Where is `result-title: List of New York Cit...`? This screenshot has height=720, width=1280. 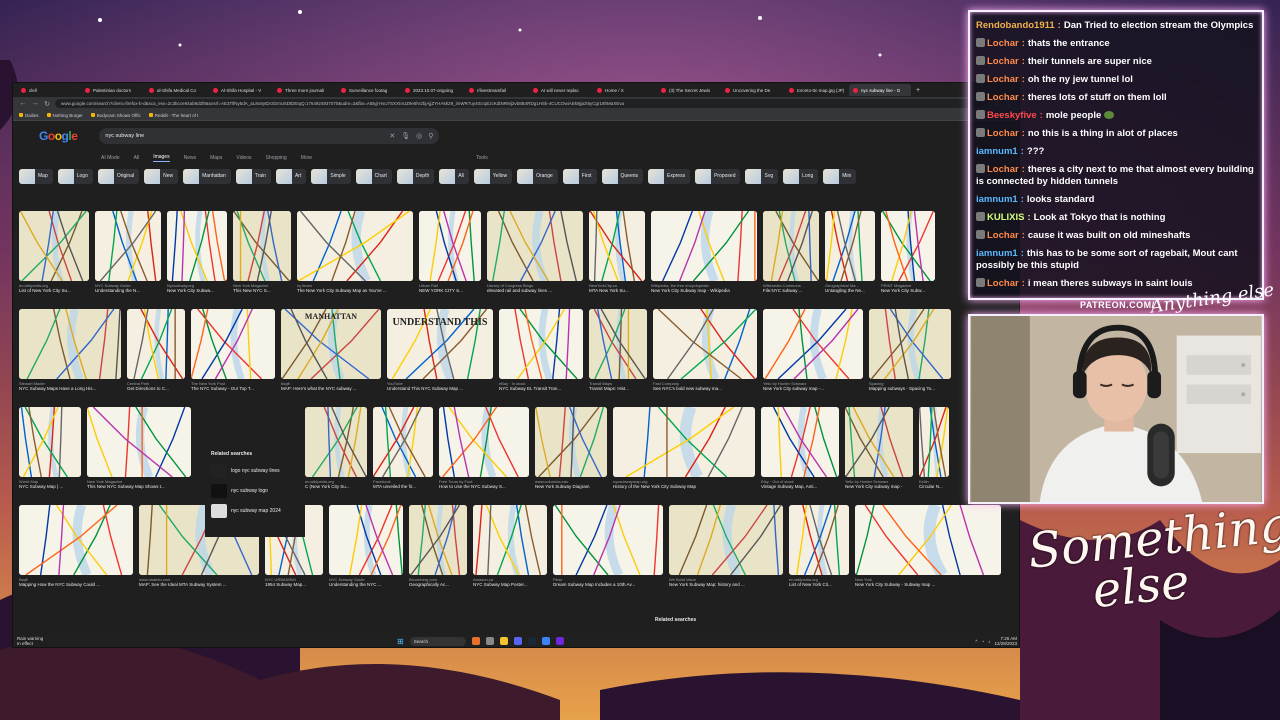
result-title: List of New York Cit... is located at coordinates (819, 584).